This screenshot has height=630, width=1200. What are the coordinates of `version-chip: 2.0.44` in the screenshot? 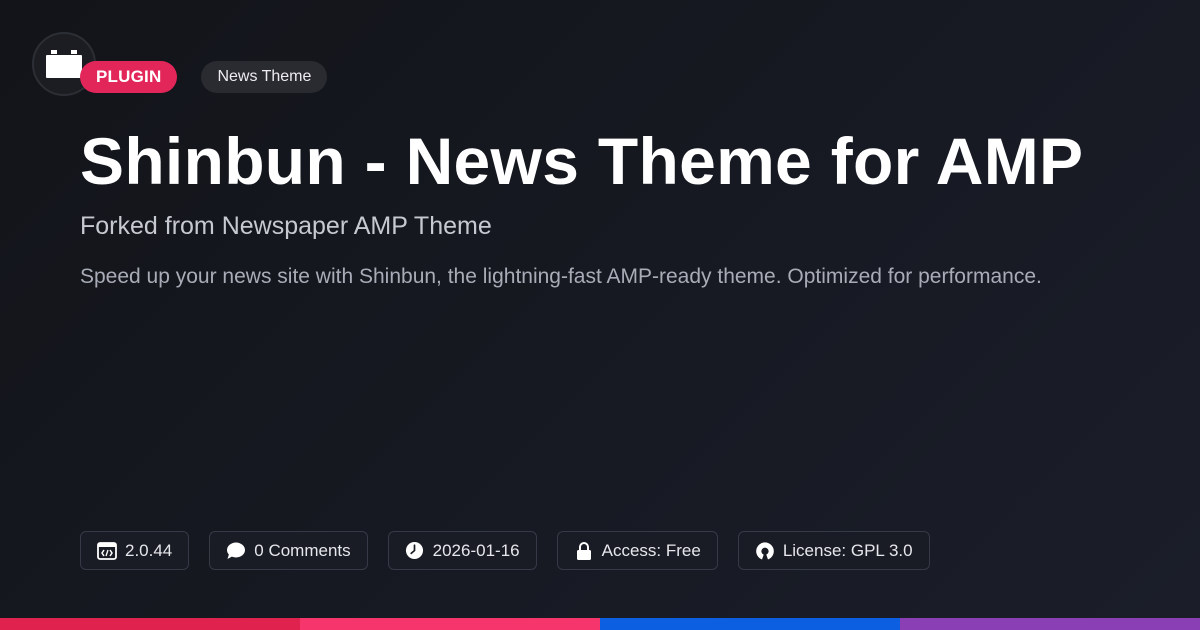 It's located at (135, 550).